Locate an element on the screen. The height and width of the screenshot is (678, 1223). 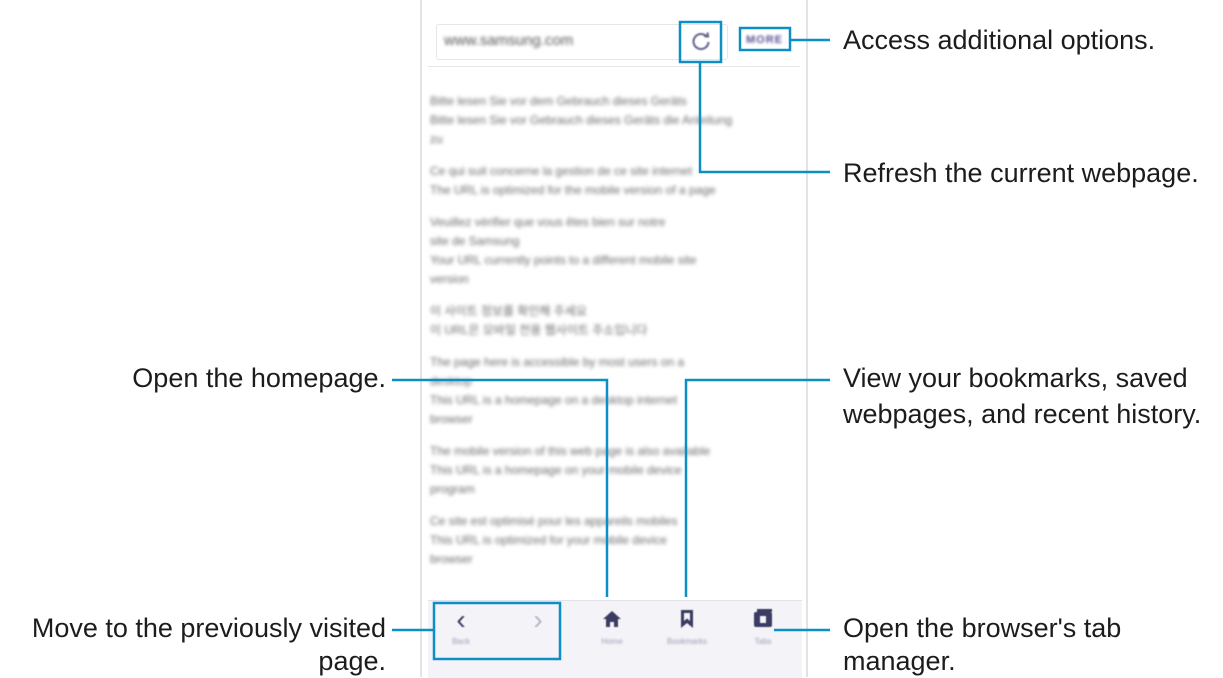
bookmarks-callout-line is located at coordinates (757, 487).